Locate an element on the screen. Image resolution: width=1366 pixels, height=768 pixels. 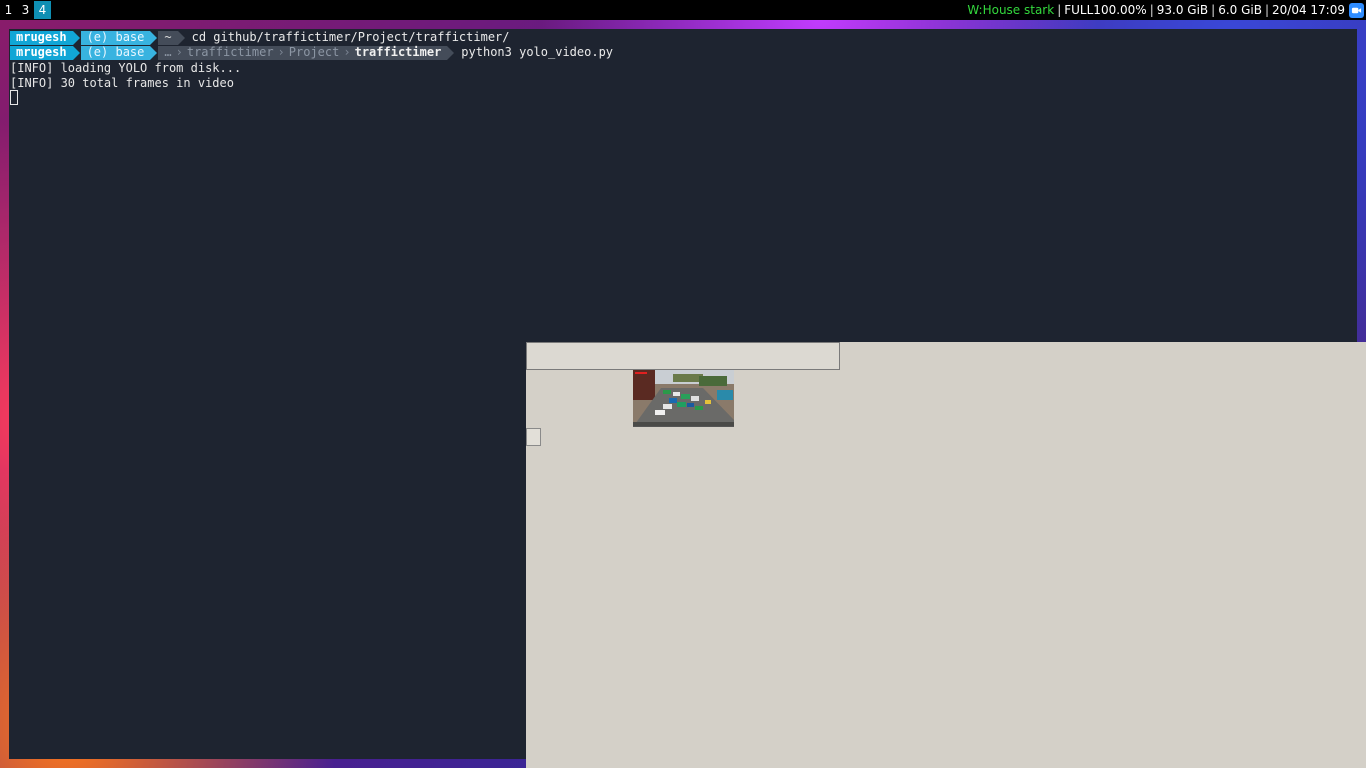
traffic-frame-image is located at coordinates (683, 398).